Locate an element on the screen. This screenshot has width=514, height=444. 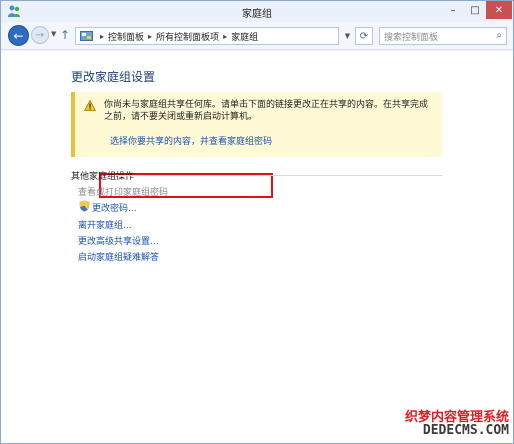
address-bar: ▸ 控制面板 ▸ 所有控制面板项 ▸ 家庭组 is located at coordinates (207, 36).